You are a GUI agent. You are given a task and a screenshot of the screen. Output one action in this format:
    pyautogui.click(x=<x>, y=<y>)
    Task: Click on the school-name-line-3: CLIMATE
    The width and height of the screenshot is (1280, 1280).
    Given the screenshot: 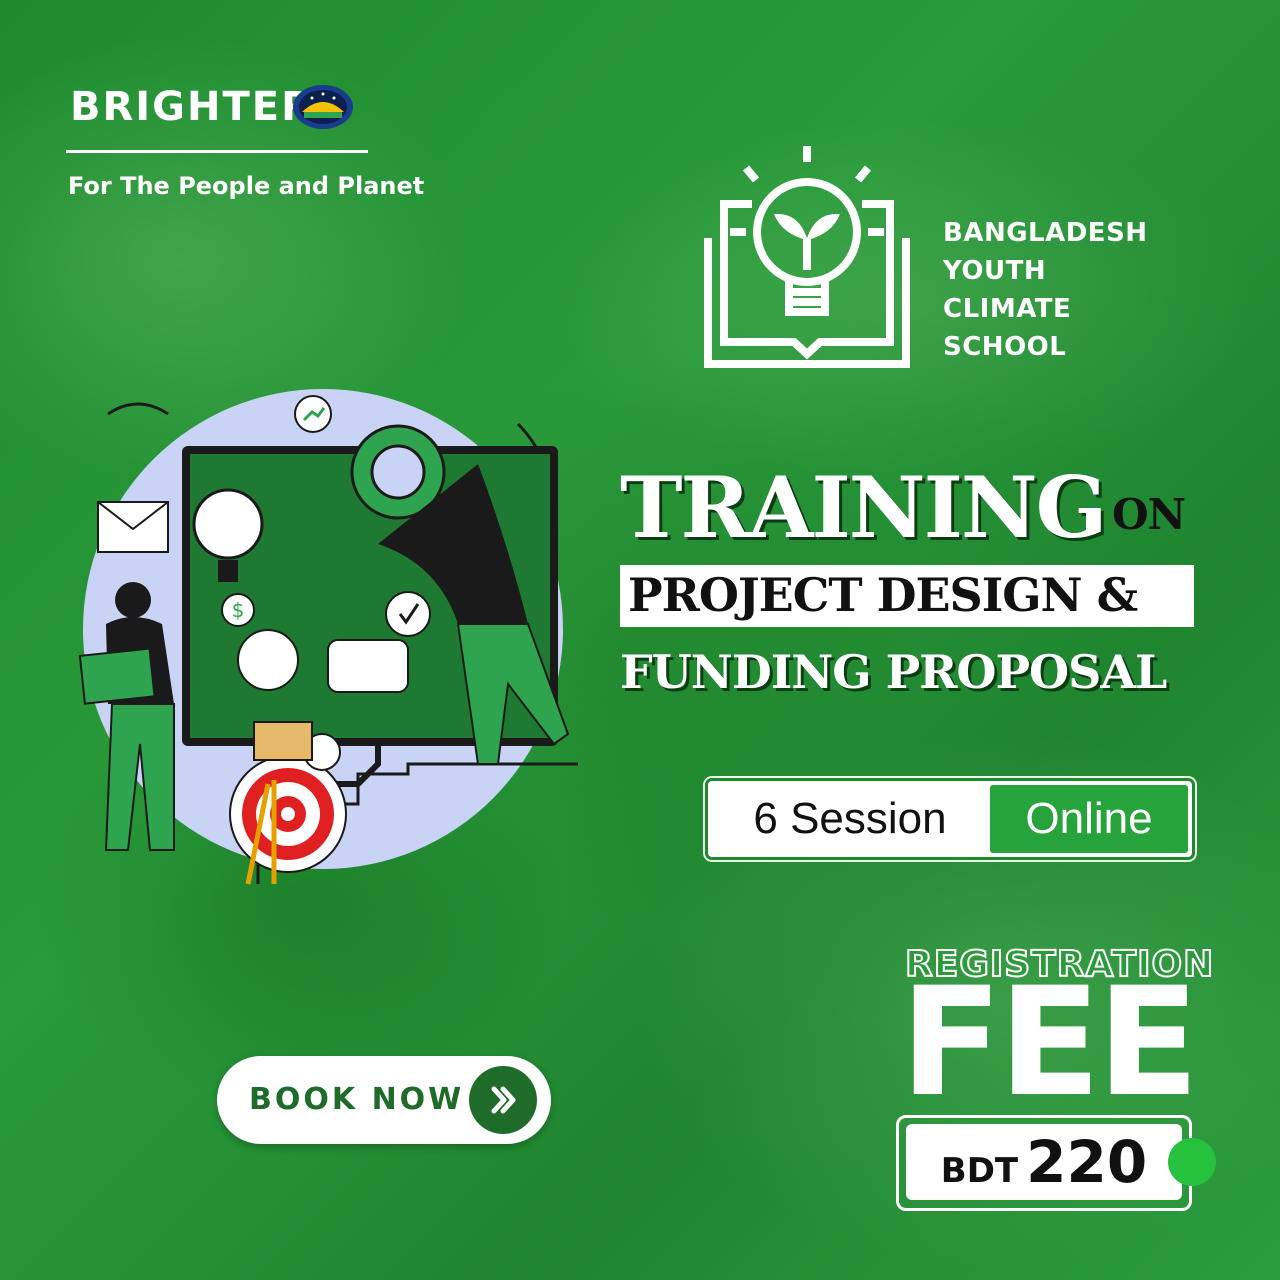 What is the action you would take?
    pyautogui.click(x=1007, y=309)
    